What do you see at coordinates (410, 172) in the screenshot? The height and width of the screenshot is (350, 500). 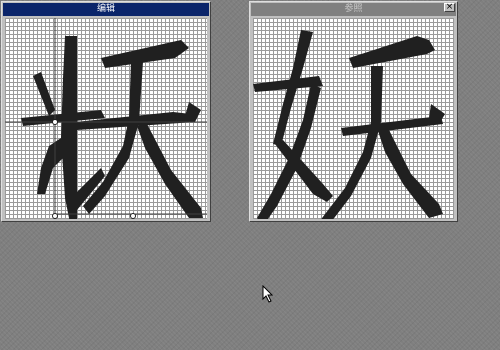 I see `ref-stroke-right-falling` at bounding box center [410, 172].